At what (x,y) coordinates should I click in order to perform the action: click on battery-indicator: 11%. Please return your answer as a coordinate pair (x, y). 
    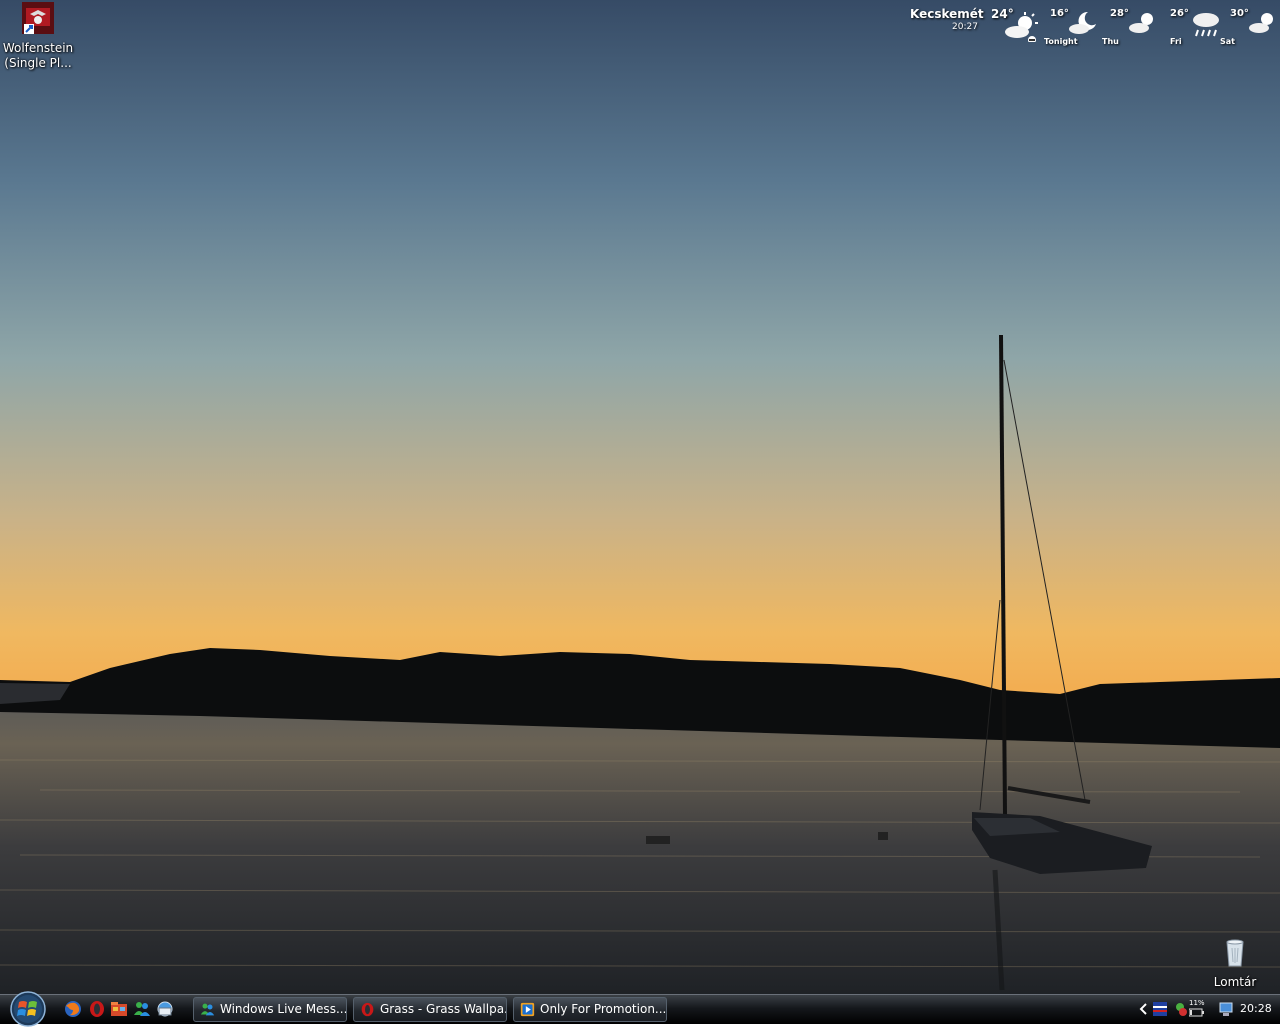
    Looking at the image, I should click on (1197, 1008).